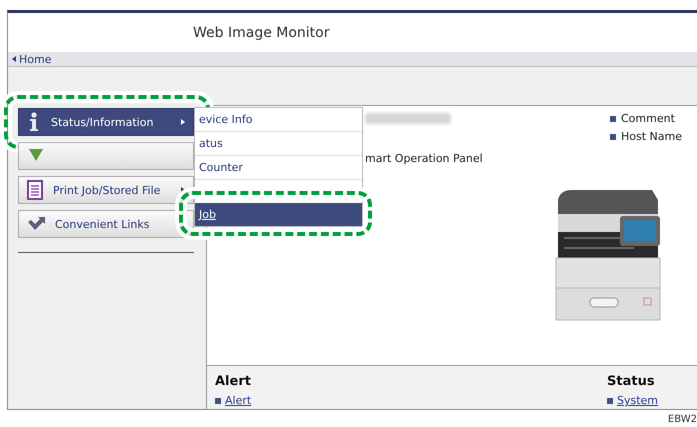  What do you see at coordinates (682, 419) in the screenshot?
I see `figure-code: EBW2` at bounding box center [682, 419].